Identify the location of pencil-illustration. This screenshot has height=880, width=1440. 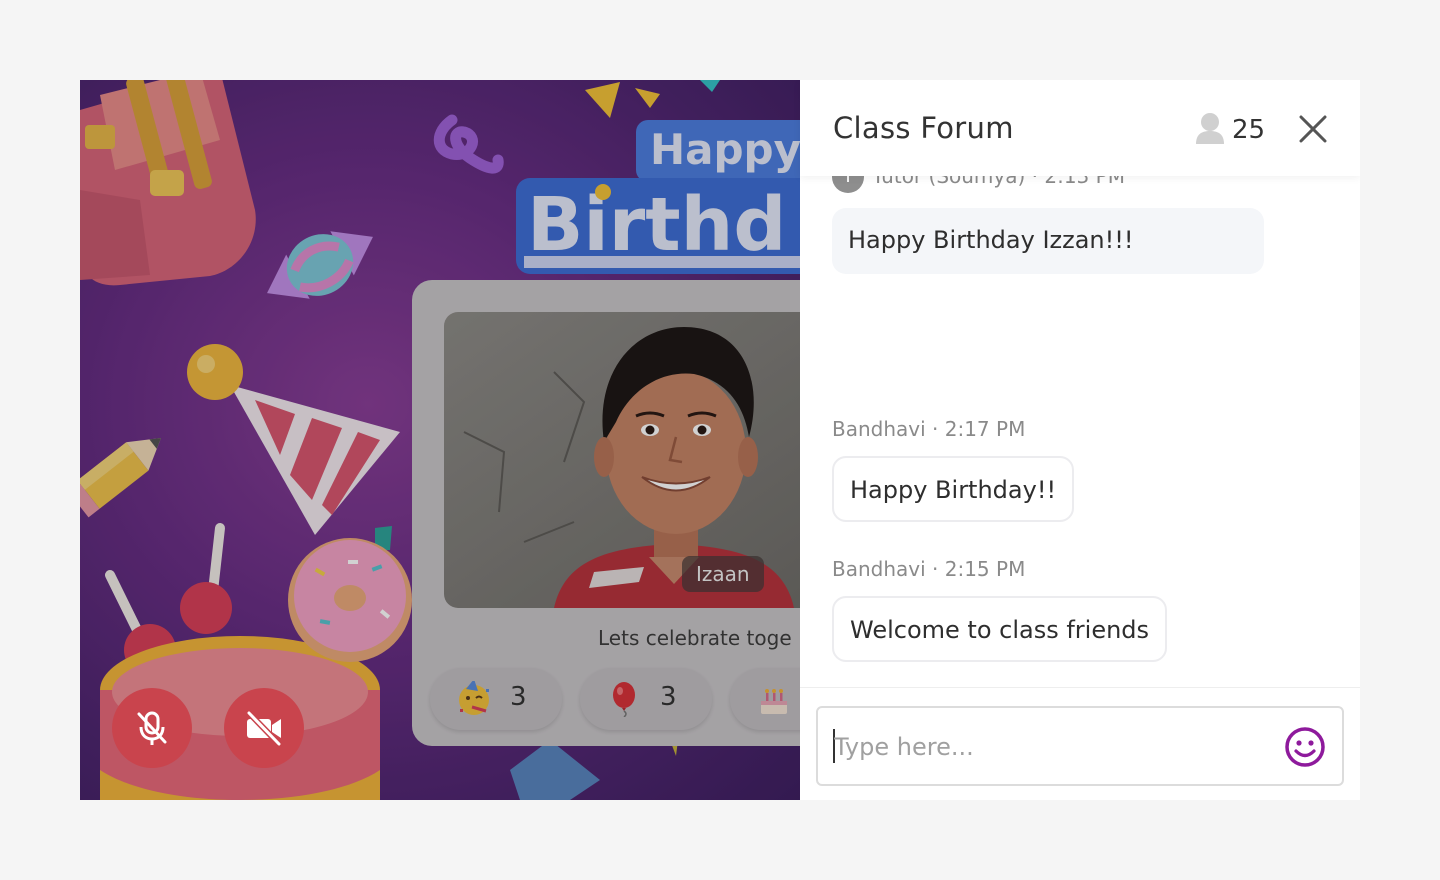
(120, 477).